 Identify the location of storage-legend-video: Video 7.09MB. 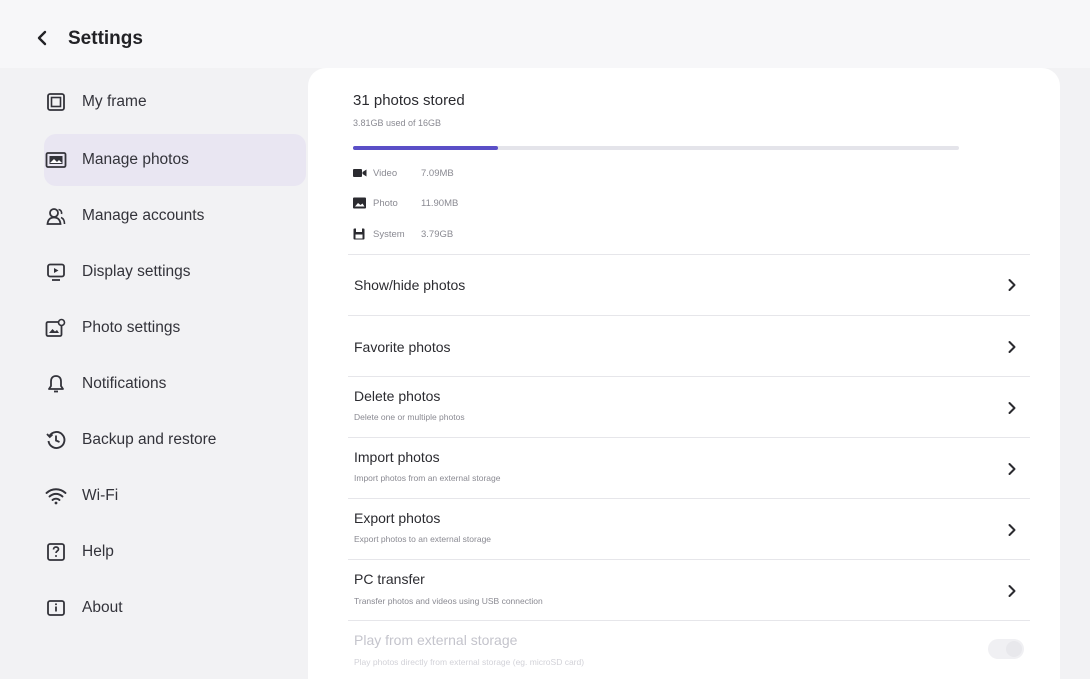
(403, 173).